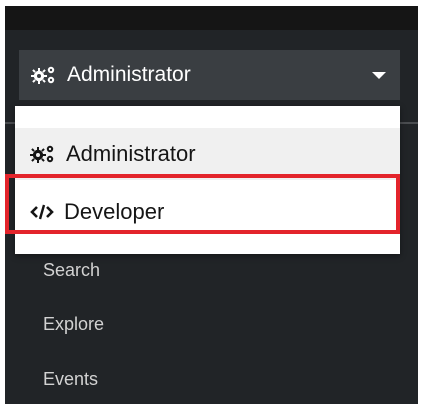 The height and width of the screenshot is (406, 424). What do you see at coordinates (131, 153) in the screenshot?
I see `menu-item-label: Administrator` at bounding box center [131, 153].